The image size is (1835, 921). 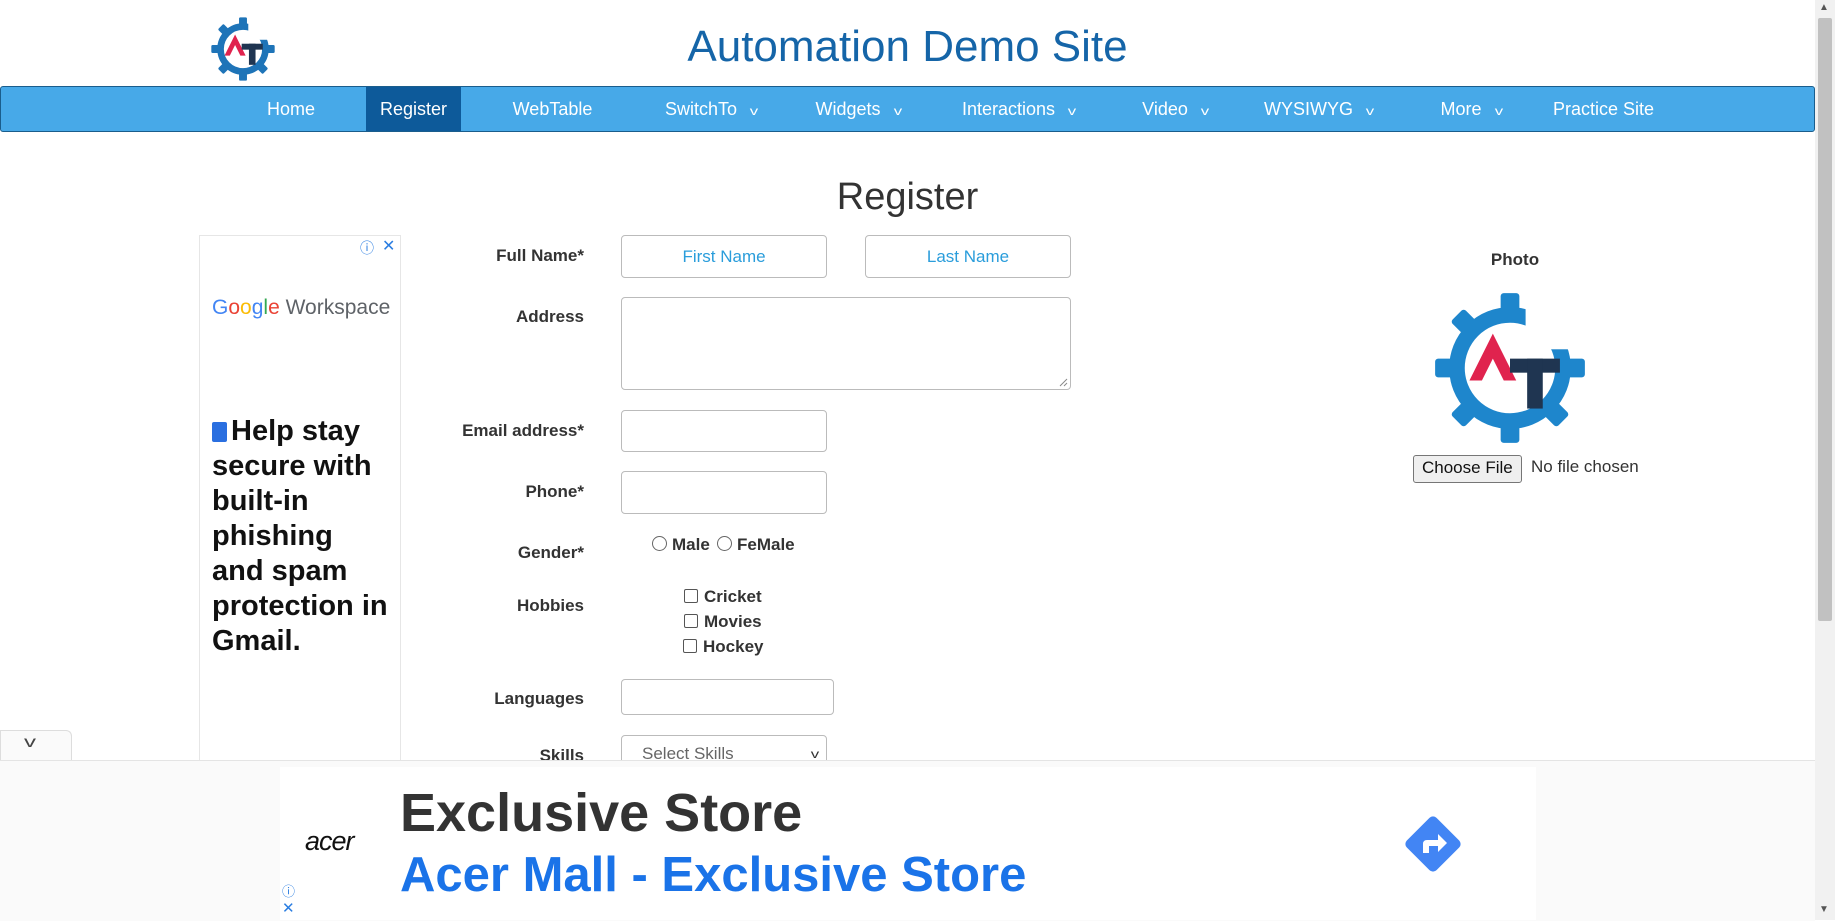 What do you see at coordinates (330, 841) in the screenshot?
I see `acer-logo: acer` at bounding box center [330, 841].